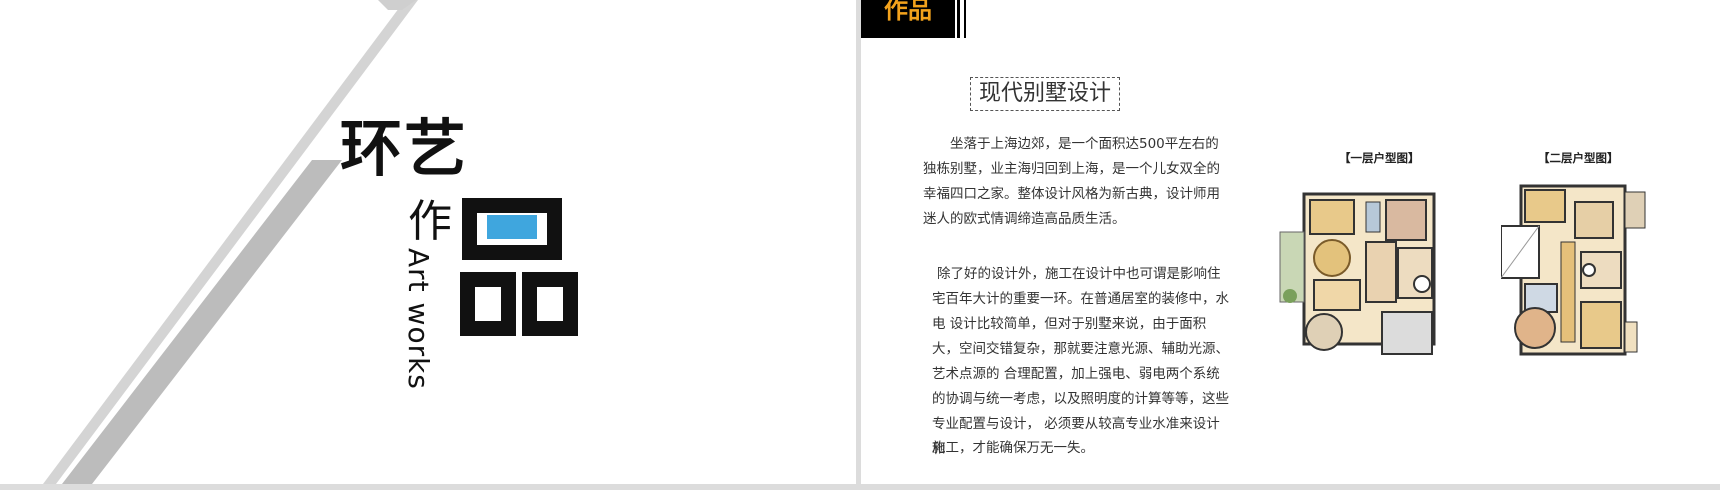 The height and width of the screenshot is (490, 1720). What do you see at coordinates (512, 227) in the screenshot?
I see `accent-block` at bounding box center [512, 227].